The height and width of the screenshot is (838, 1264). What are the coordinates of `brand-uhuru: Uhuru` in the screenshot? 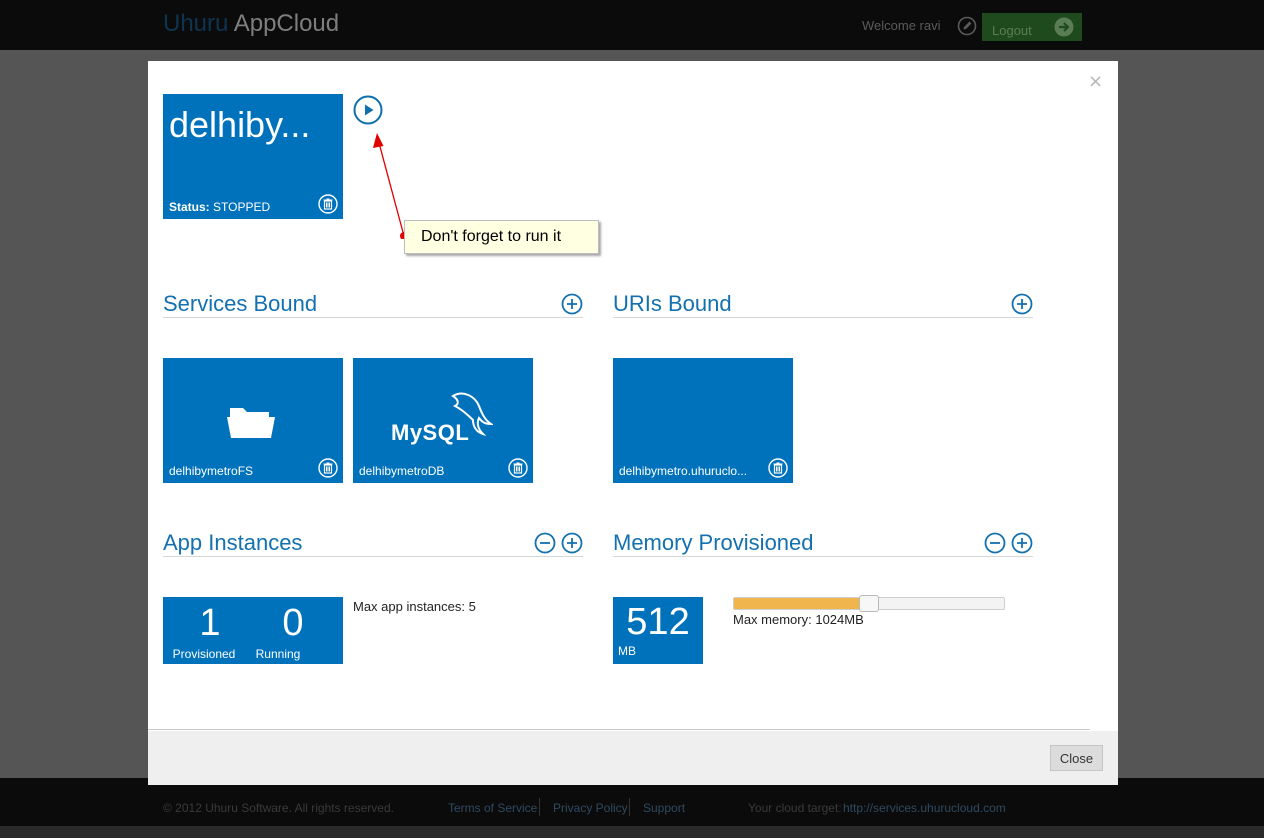 It's located at (196, 23).